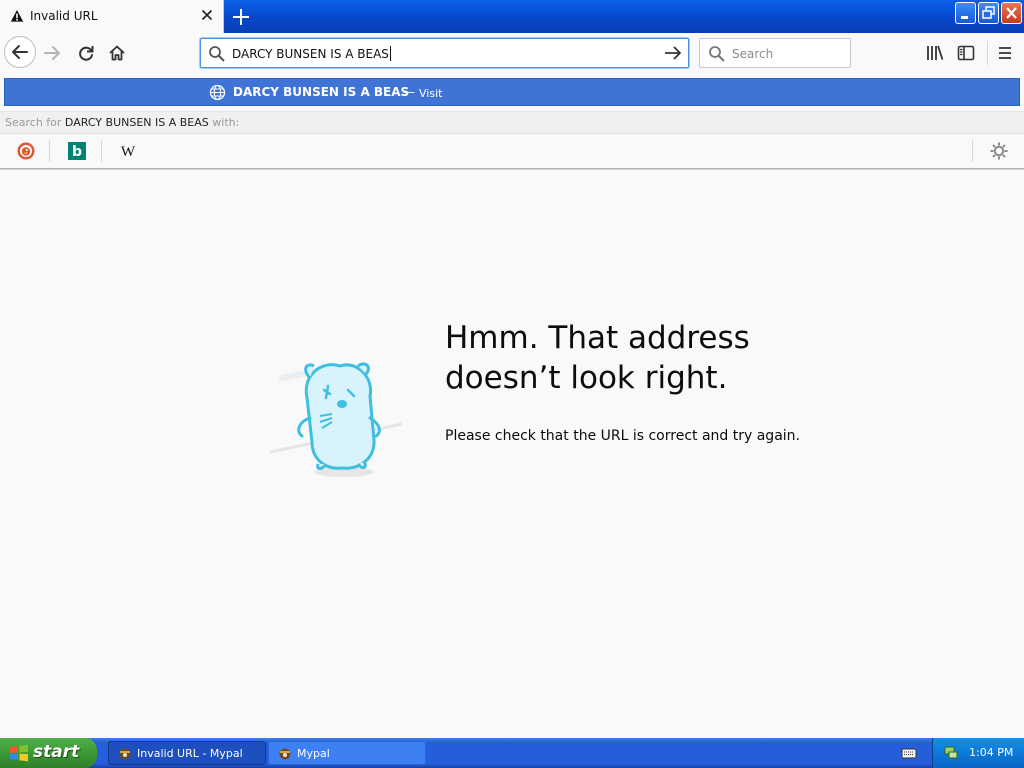  What do you see at coordinates (1005, 53) in the screenshot?
I see `hamburger-menu-icon` at bounding box center [1005, 53].